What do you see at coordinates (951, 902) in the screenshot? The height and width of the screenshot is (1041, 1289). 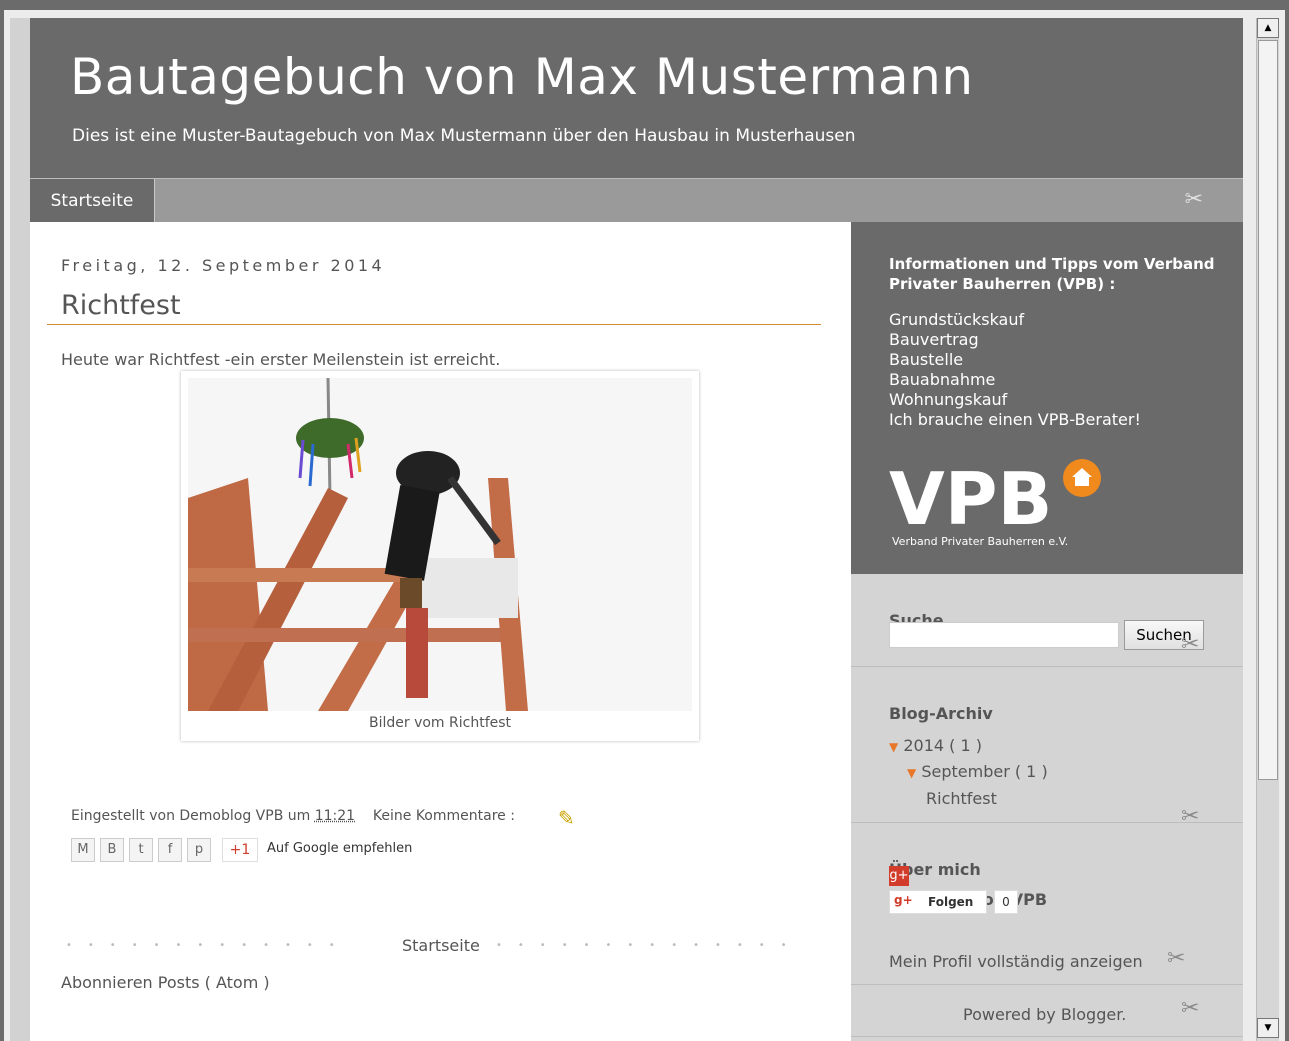 I see `follow-label: Folgen` at bounding box center [951, 902].